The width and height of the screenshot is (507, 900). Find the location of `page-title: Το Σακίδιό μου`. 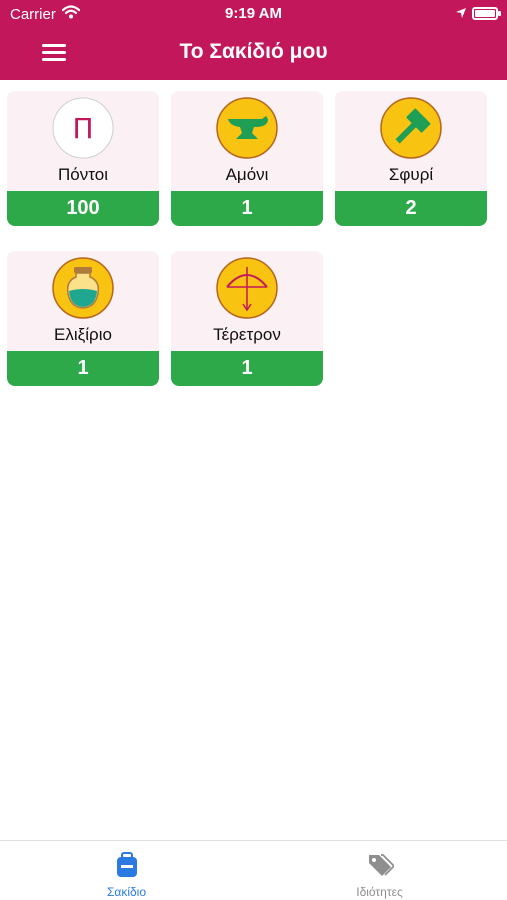

page-title: Το Σακίδιό μου is located at coordinates (253, 51).